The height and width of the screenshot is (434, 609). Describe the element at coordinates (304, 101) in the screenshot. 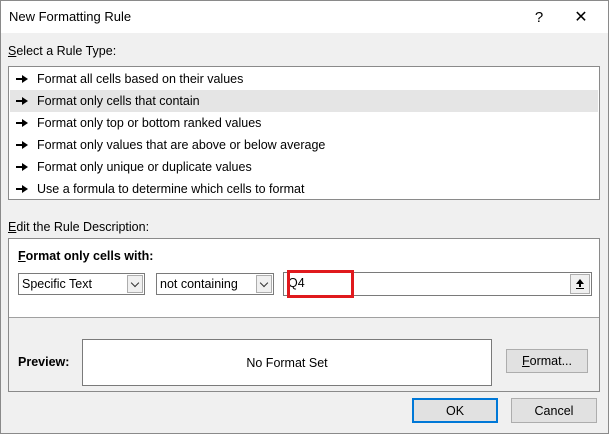

I see `rule-type-item-cells-that-contain: Format only cells that contain` at that location.